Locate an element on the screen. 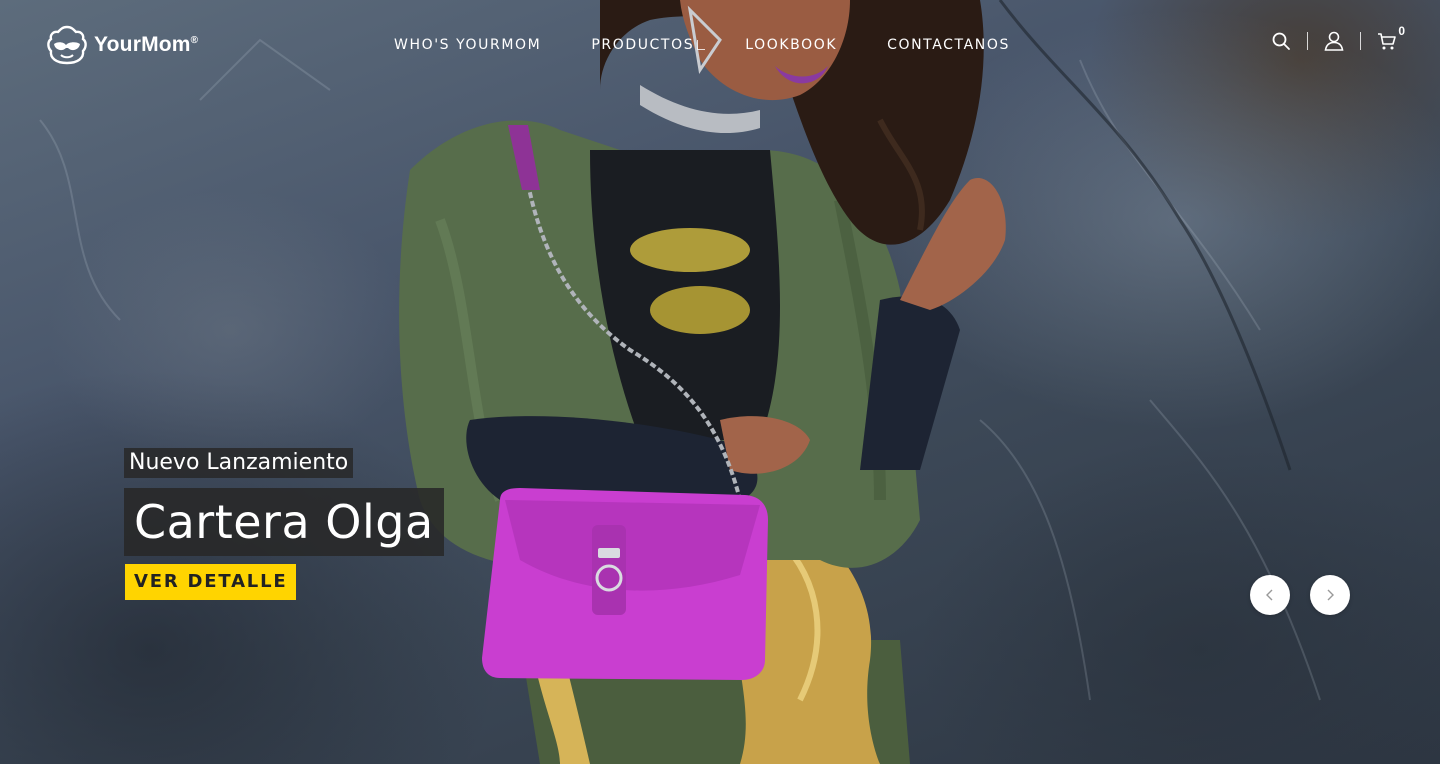  nav-item-productos-label: PRODUCTOS is located at coordinates (643, 45).